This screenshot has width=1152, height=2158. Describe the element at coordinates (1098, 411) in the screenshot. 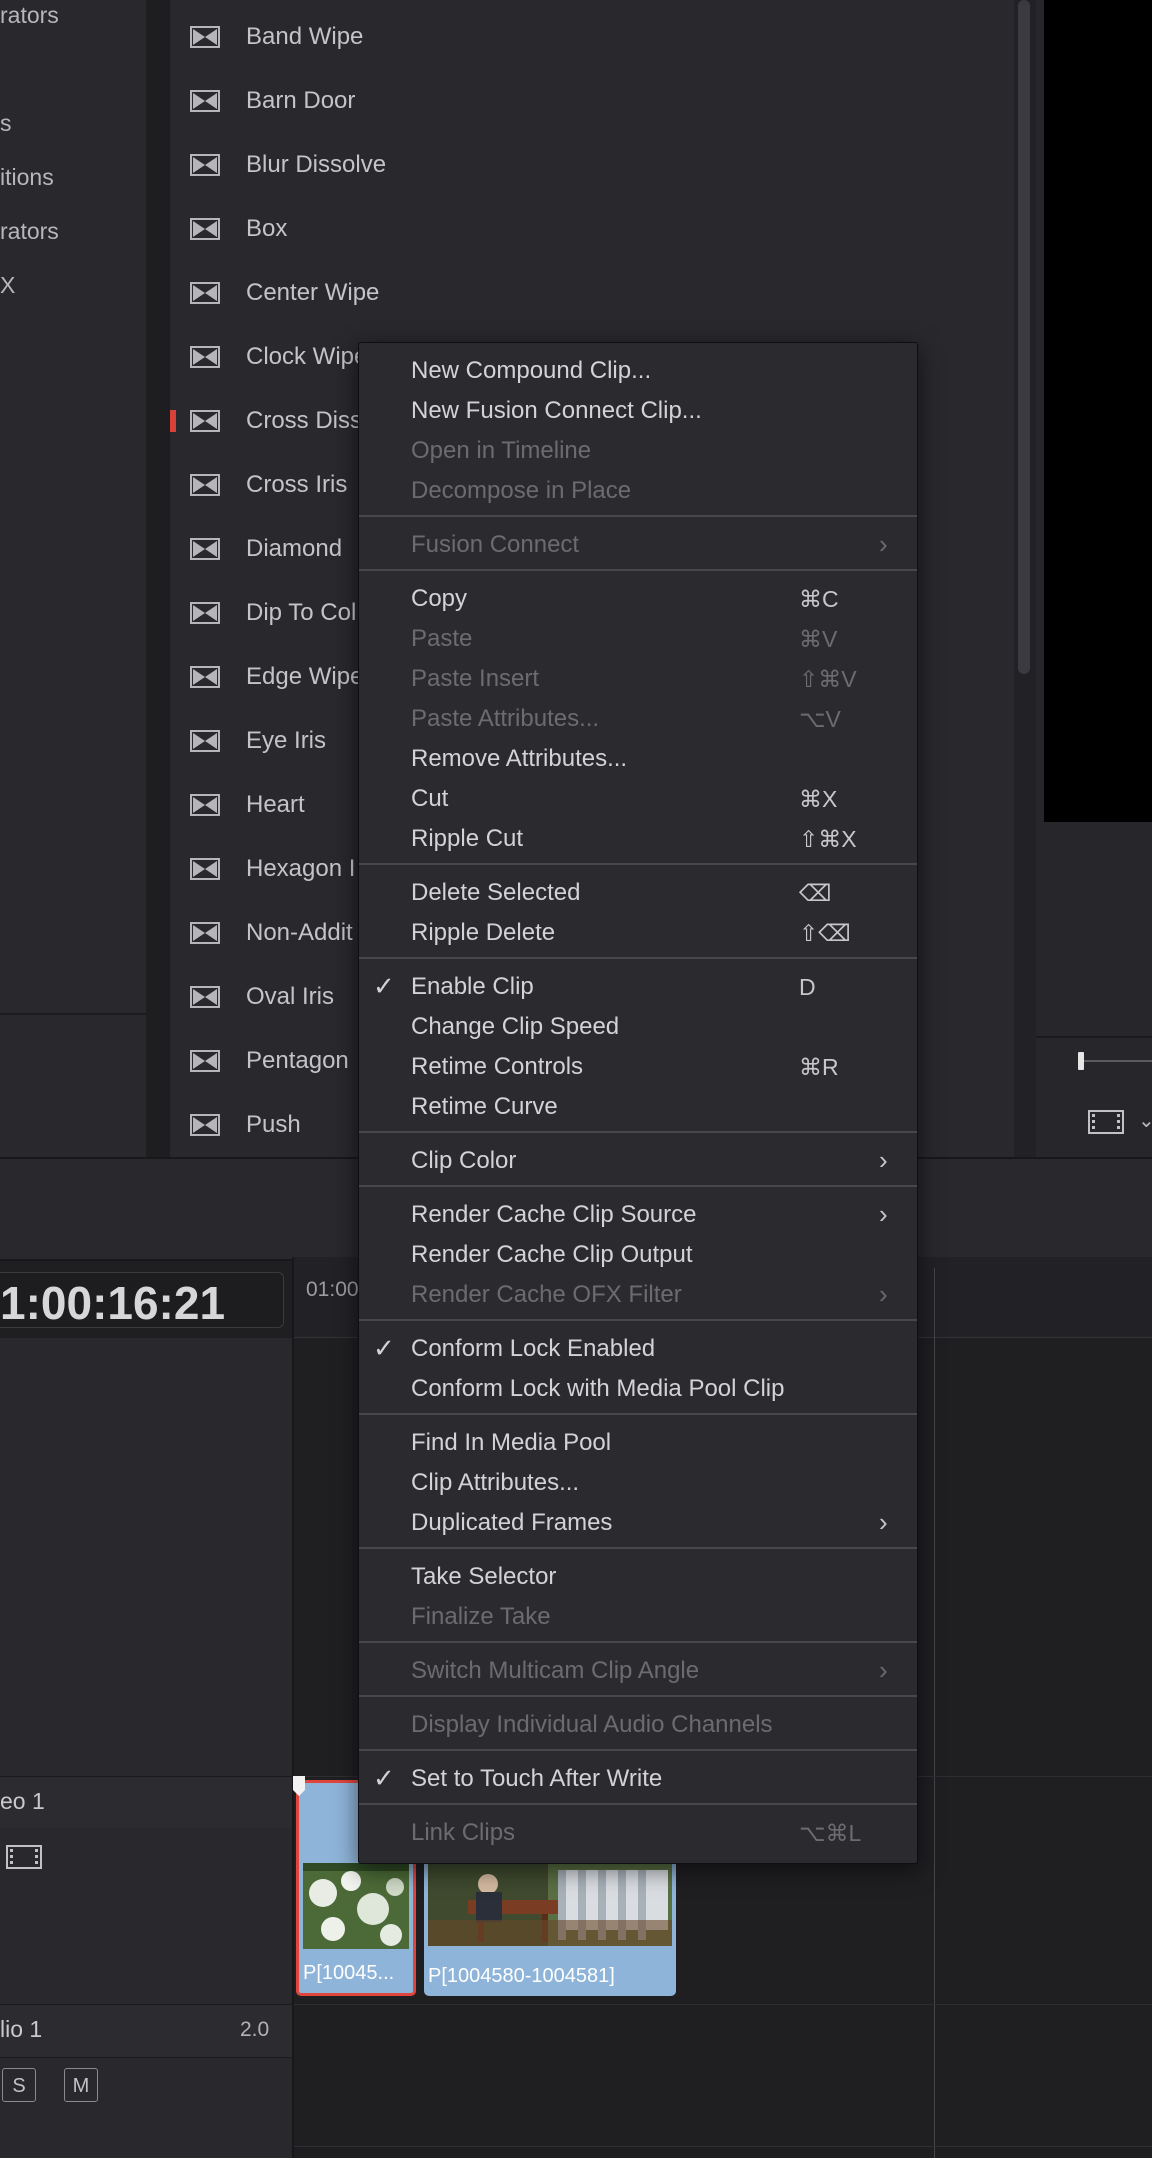

I see `viewer-canvas` at that location.